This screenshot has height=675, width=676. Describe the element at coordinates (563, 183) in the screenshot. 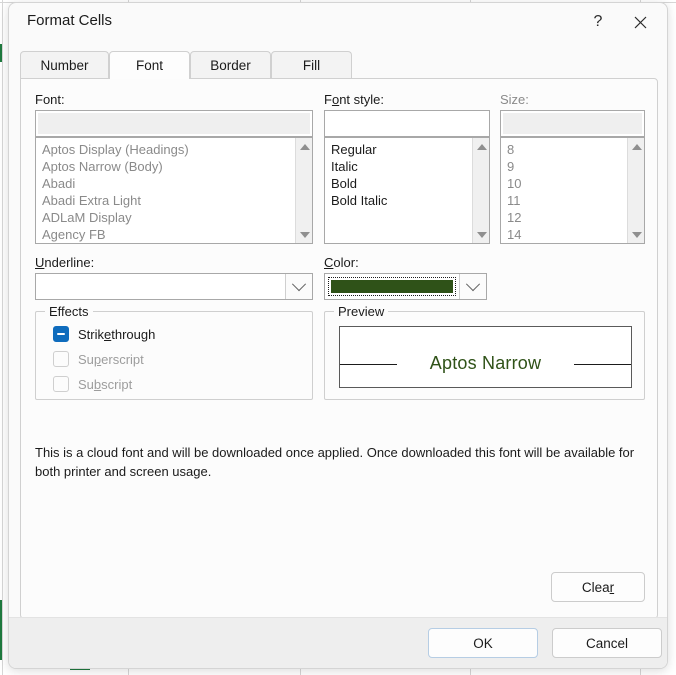

I see `list-item: 10` at that location.